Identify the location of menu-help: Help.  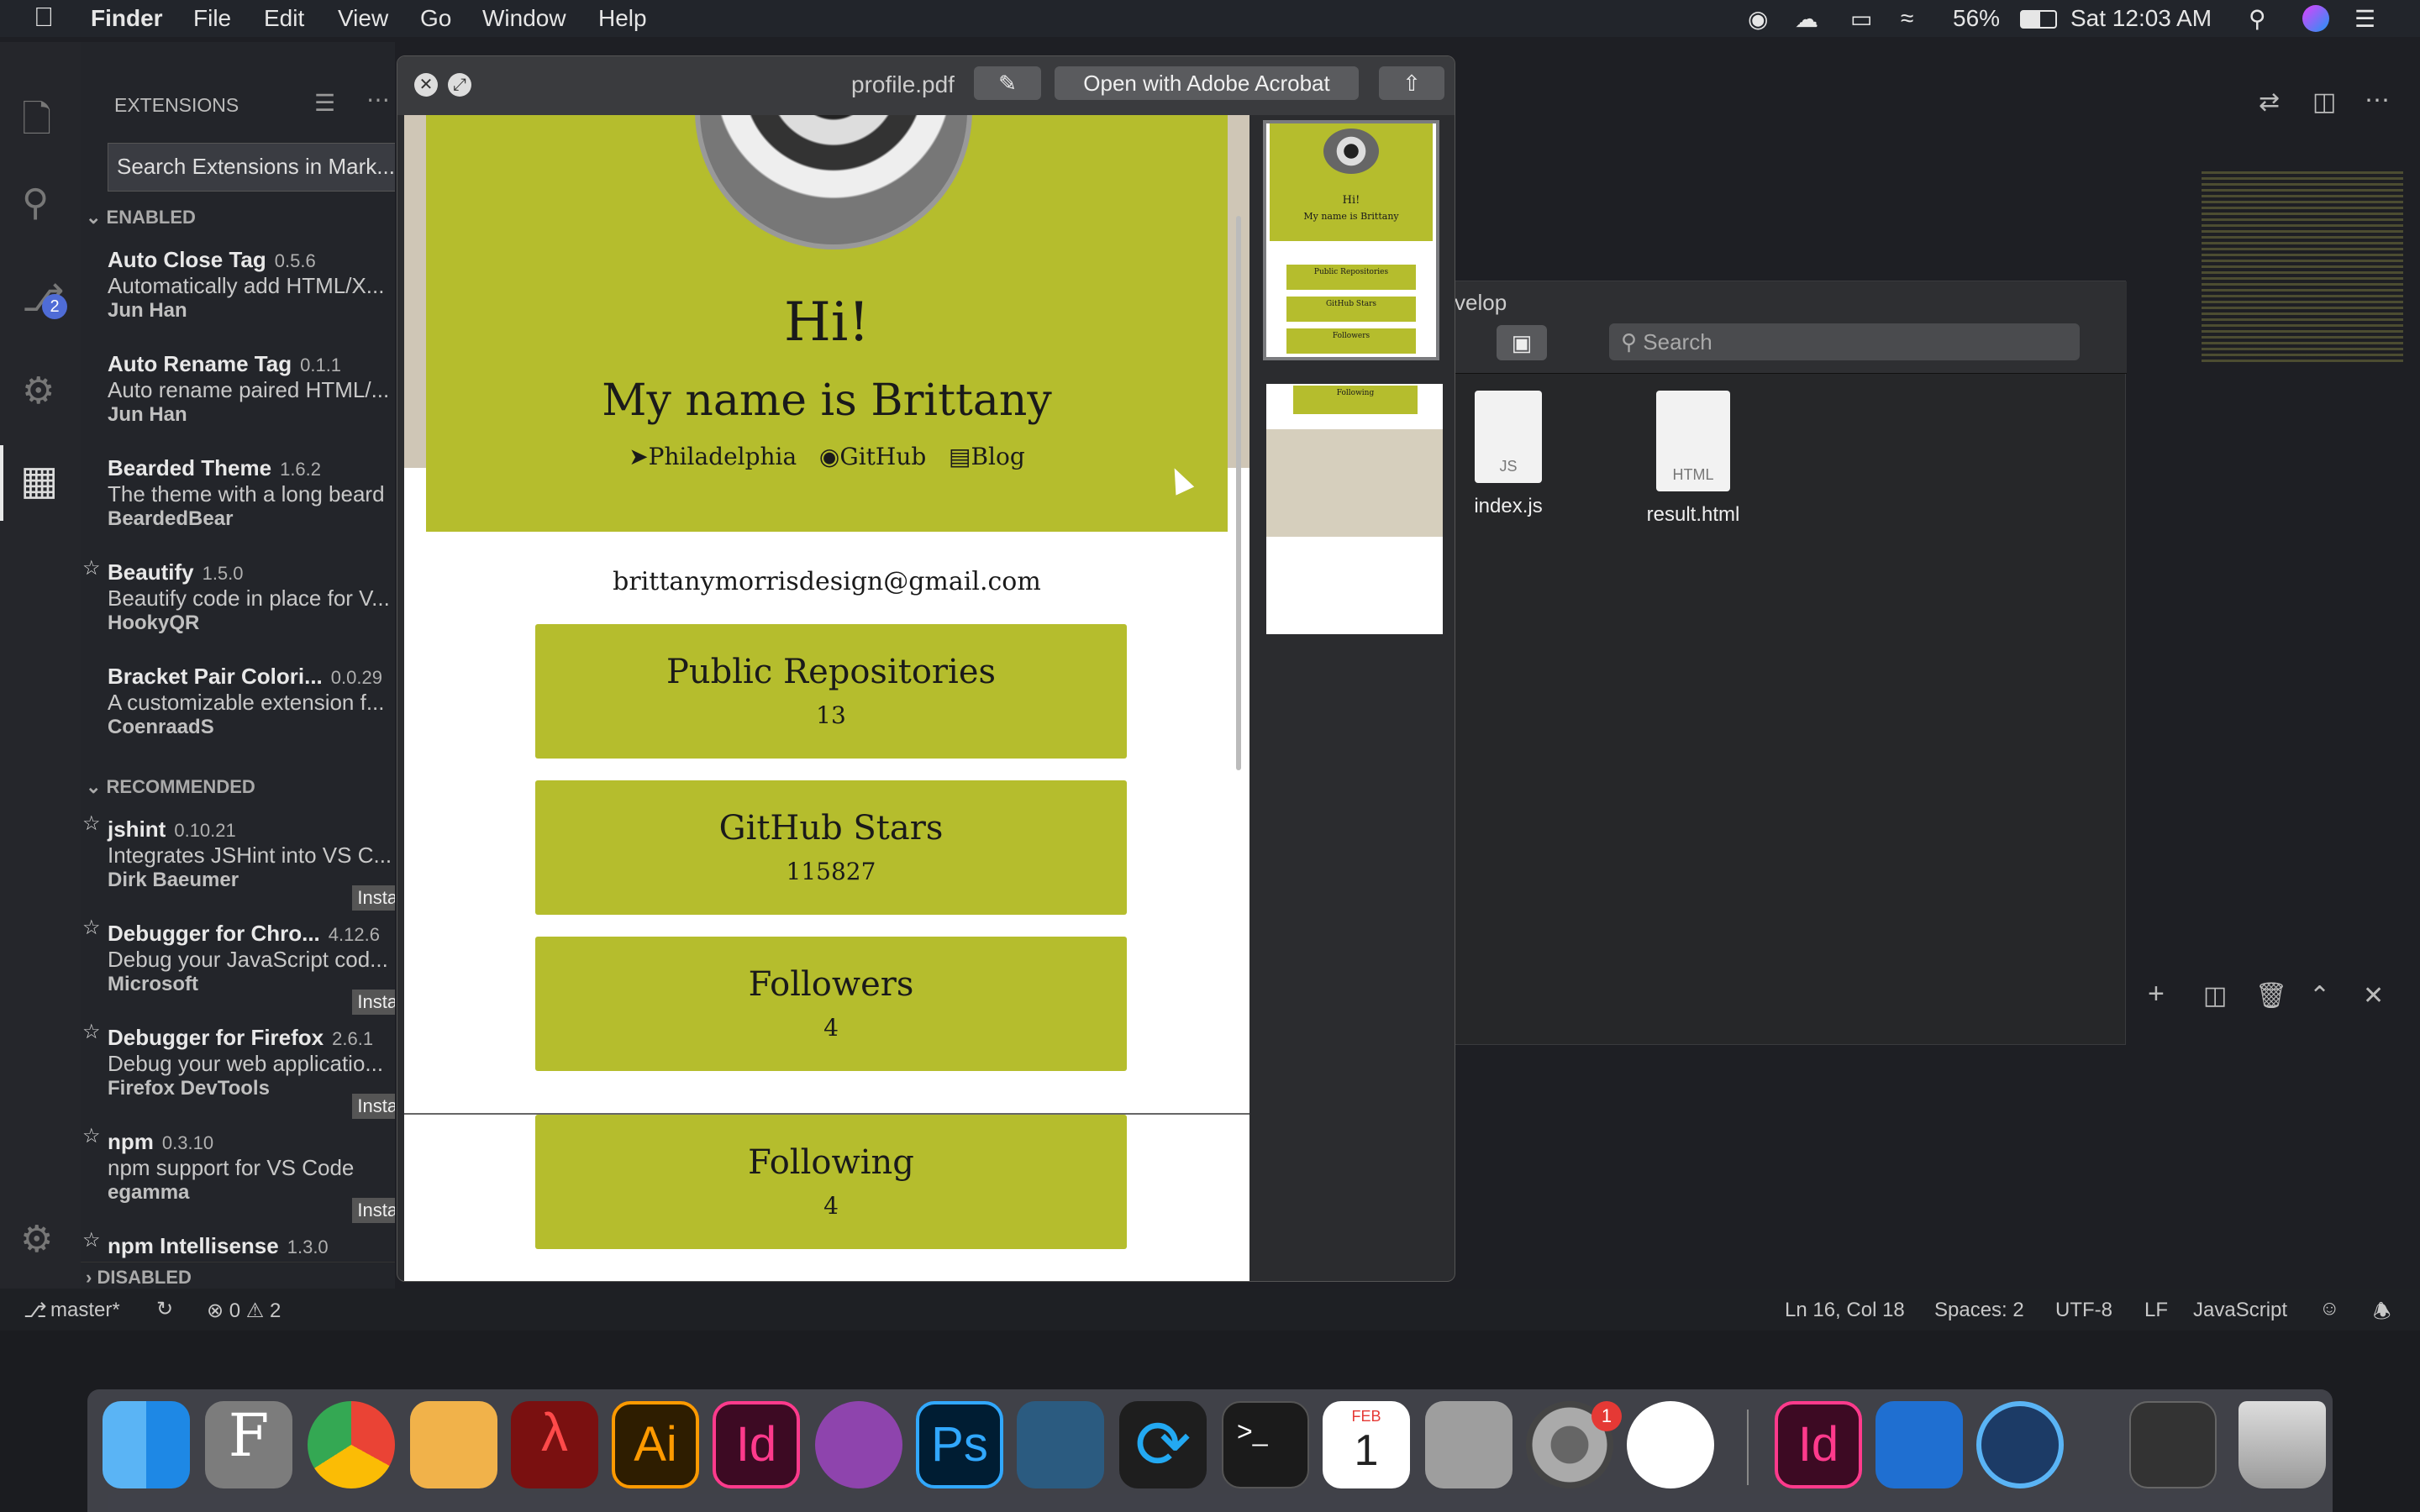
(622, 18).